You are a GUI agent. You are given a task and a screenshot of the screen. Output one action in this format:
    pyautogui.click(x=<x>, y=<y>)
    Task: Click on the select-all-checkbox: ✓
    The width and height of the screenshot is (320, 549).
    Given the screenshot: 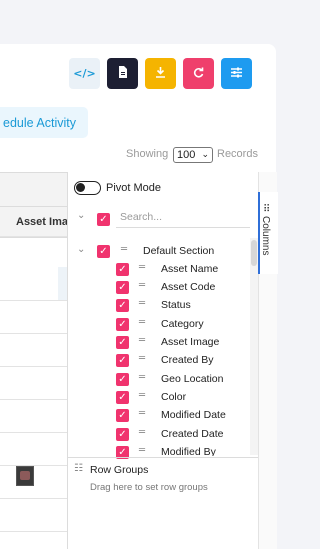 What is the action you would take?
    pyautogui.click(x=103, y=219)
    